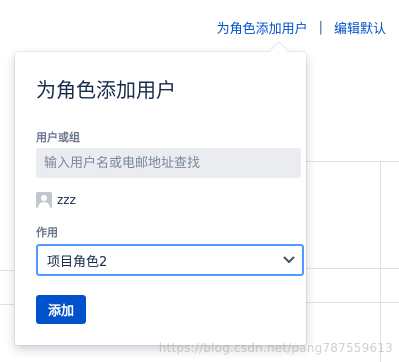  Describe the element at coordinates (360, 27) in the screenshot. I see `edit-defaults-link: 编辑默认` at that location.